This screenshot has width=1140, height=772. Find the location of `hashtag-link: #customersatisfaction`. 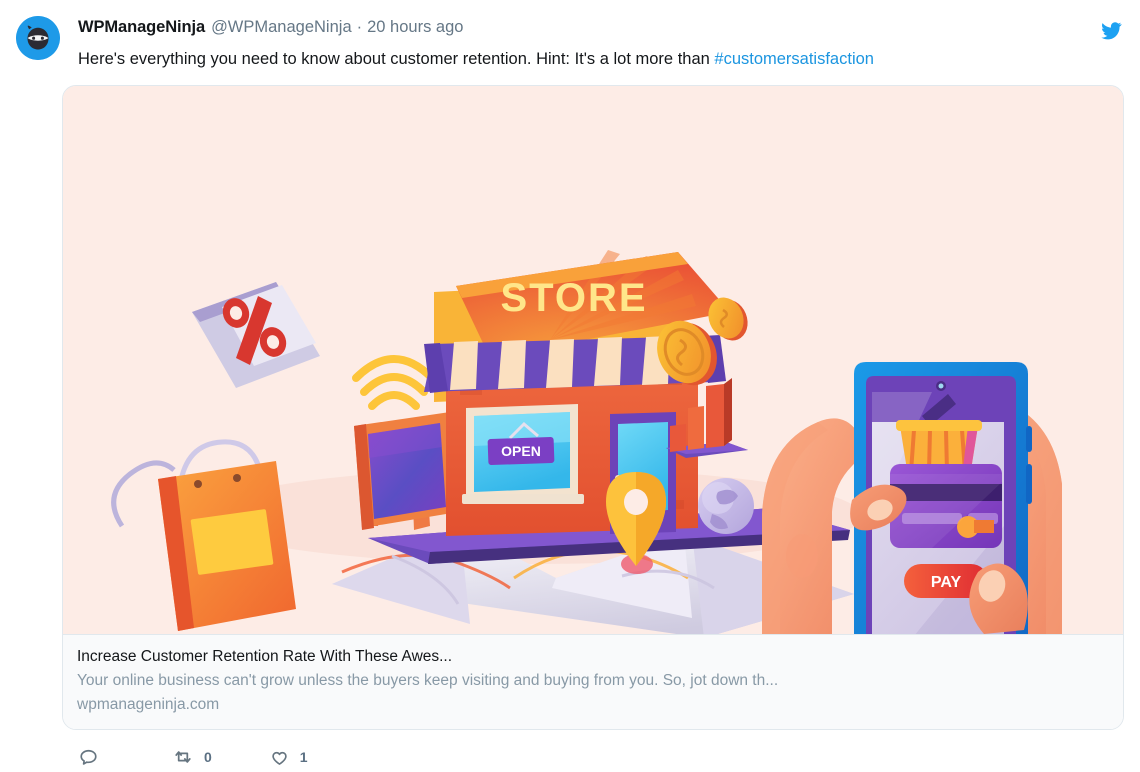

hashtag-link: #customersatisfaction is located at coordinates (794, 59).